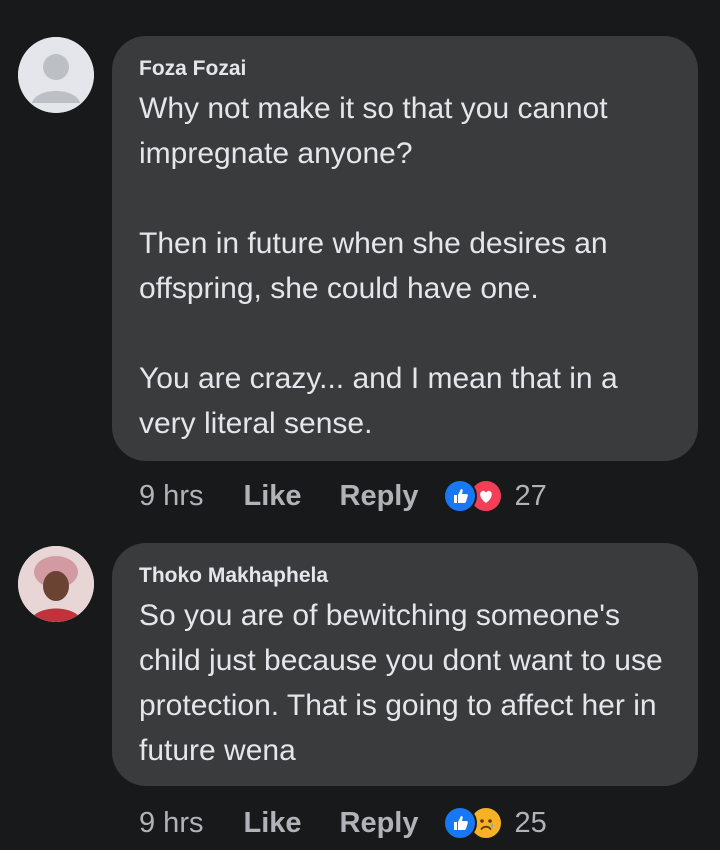  I want to click on comment-author: Thoko Makhaphela, so click(406, 576).